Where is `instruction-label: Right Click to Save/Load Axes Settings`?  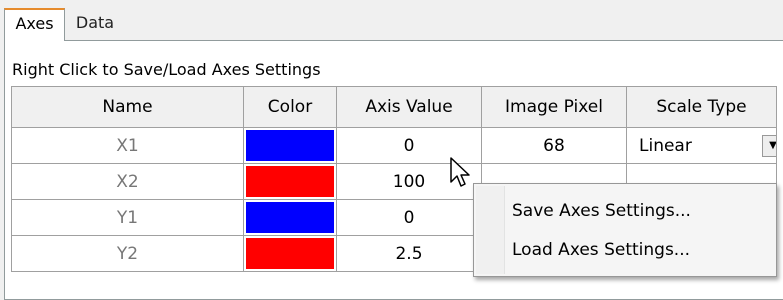 instruction-label: Right Click to Save/Load Axes Settings is located at coordinates (166, 69).